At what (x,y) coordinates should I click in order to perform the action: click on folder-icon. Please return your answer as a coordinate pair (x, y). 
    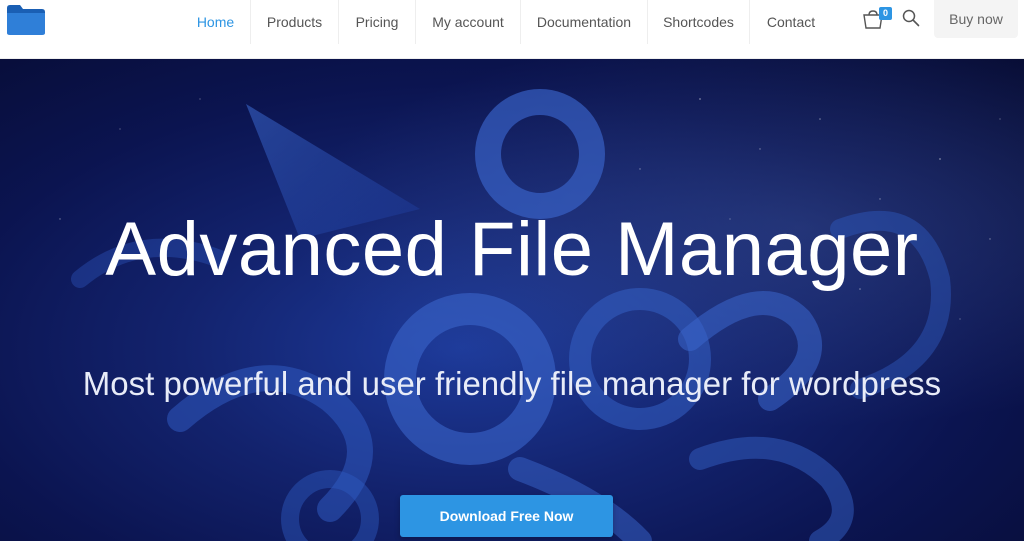
    Looking at the image, I should click on (26, 20).